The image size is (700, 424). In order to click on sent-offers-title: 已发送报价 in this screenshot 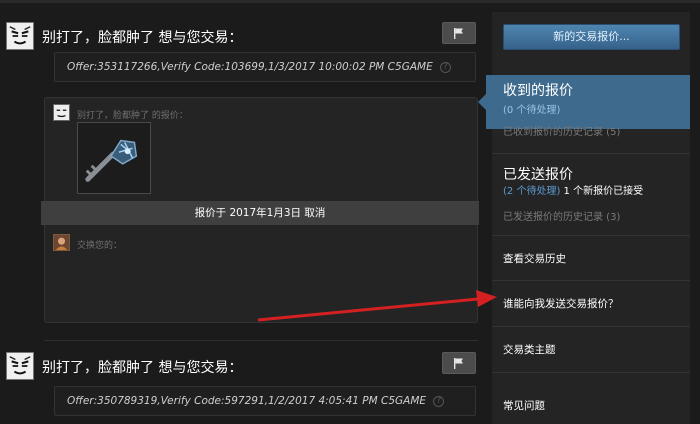, I will do `click(538, 174)`.